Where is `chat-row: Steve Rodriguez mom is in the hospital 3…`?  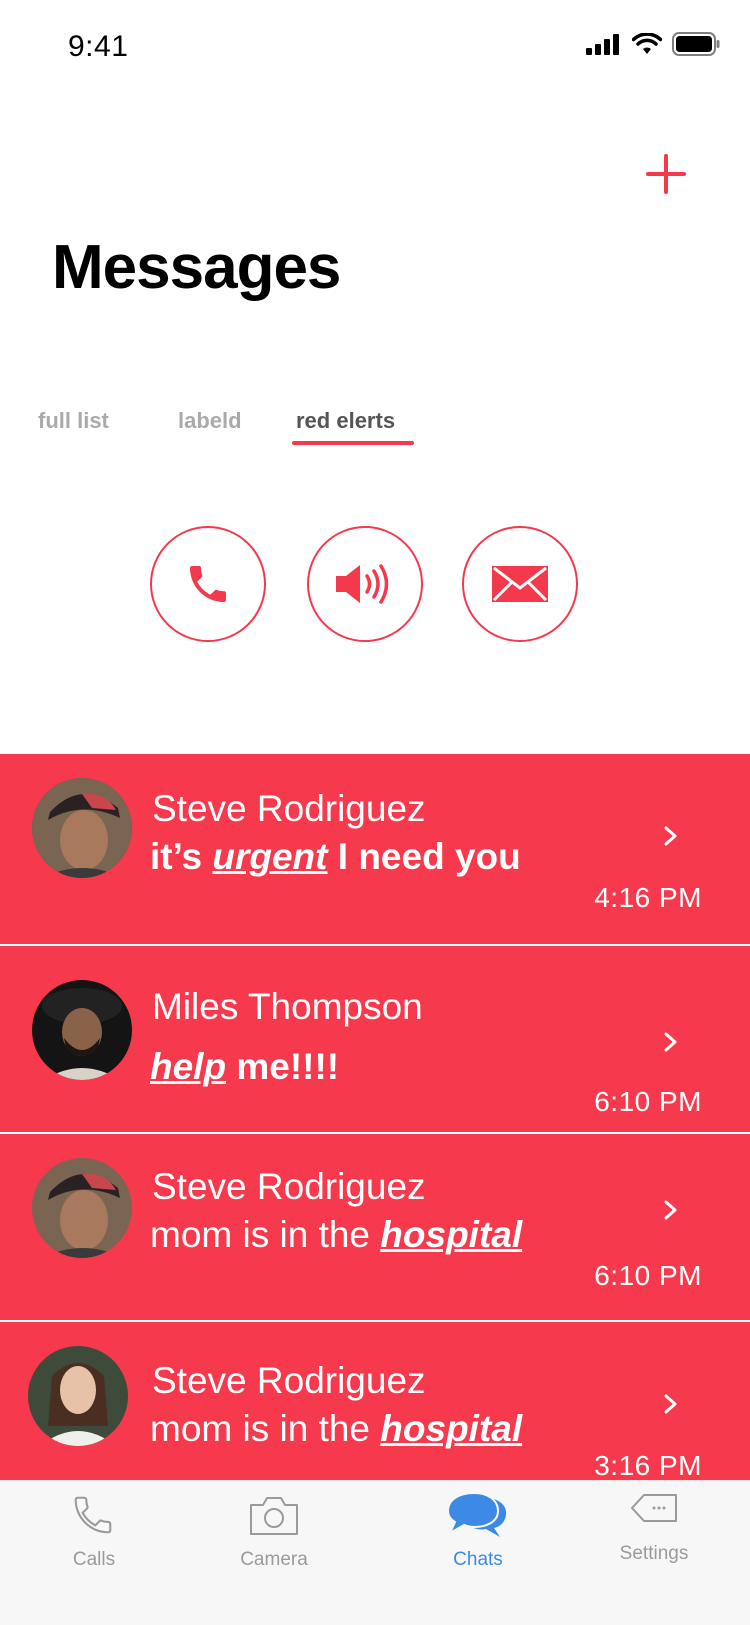
chat-row: Steve Rodriguez mom is in the hospital 3… is located at coordinates (375, 1402).